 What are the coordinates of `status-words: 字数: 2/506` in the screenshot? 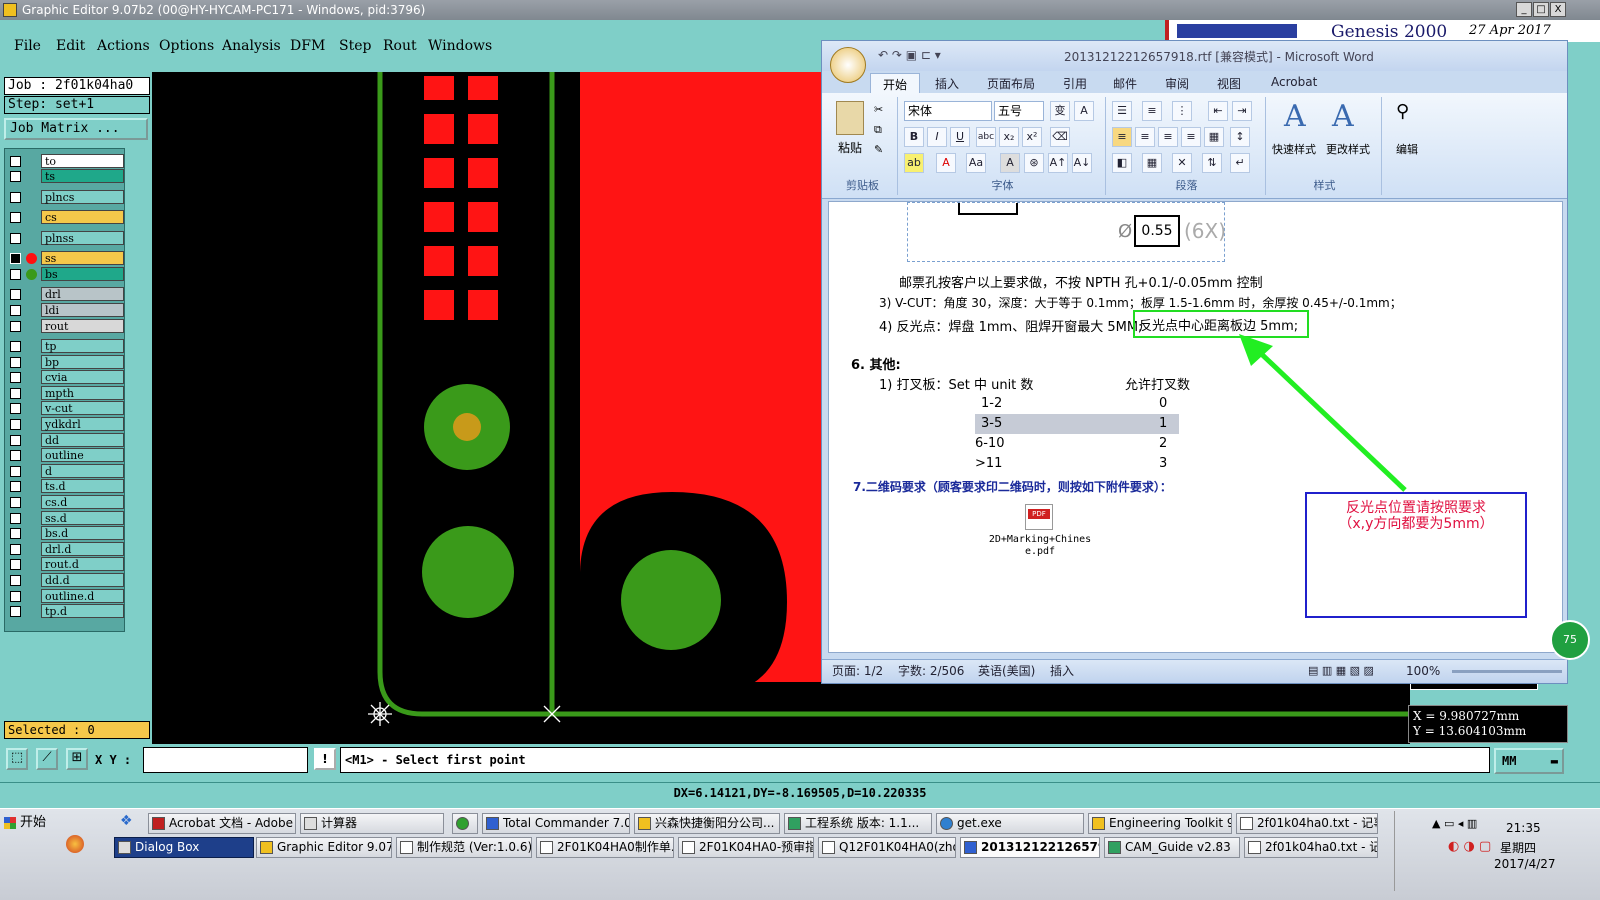 It's located at (931, 671).